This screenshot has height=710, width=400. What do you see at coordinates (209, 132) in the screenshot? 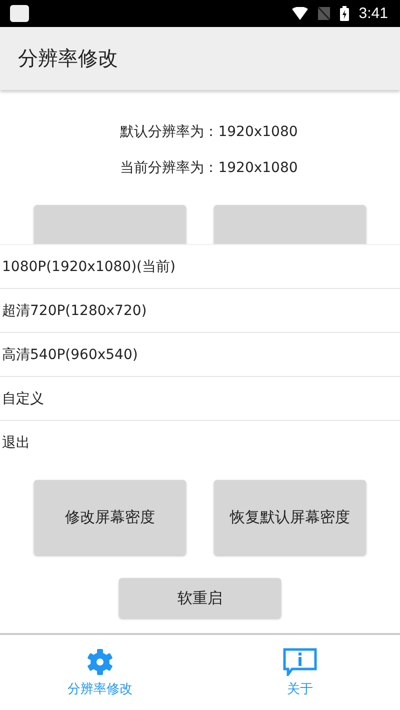
I see `resolution-text: 默认分辨率为：1920x1080` at bounding box center [209, 132].